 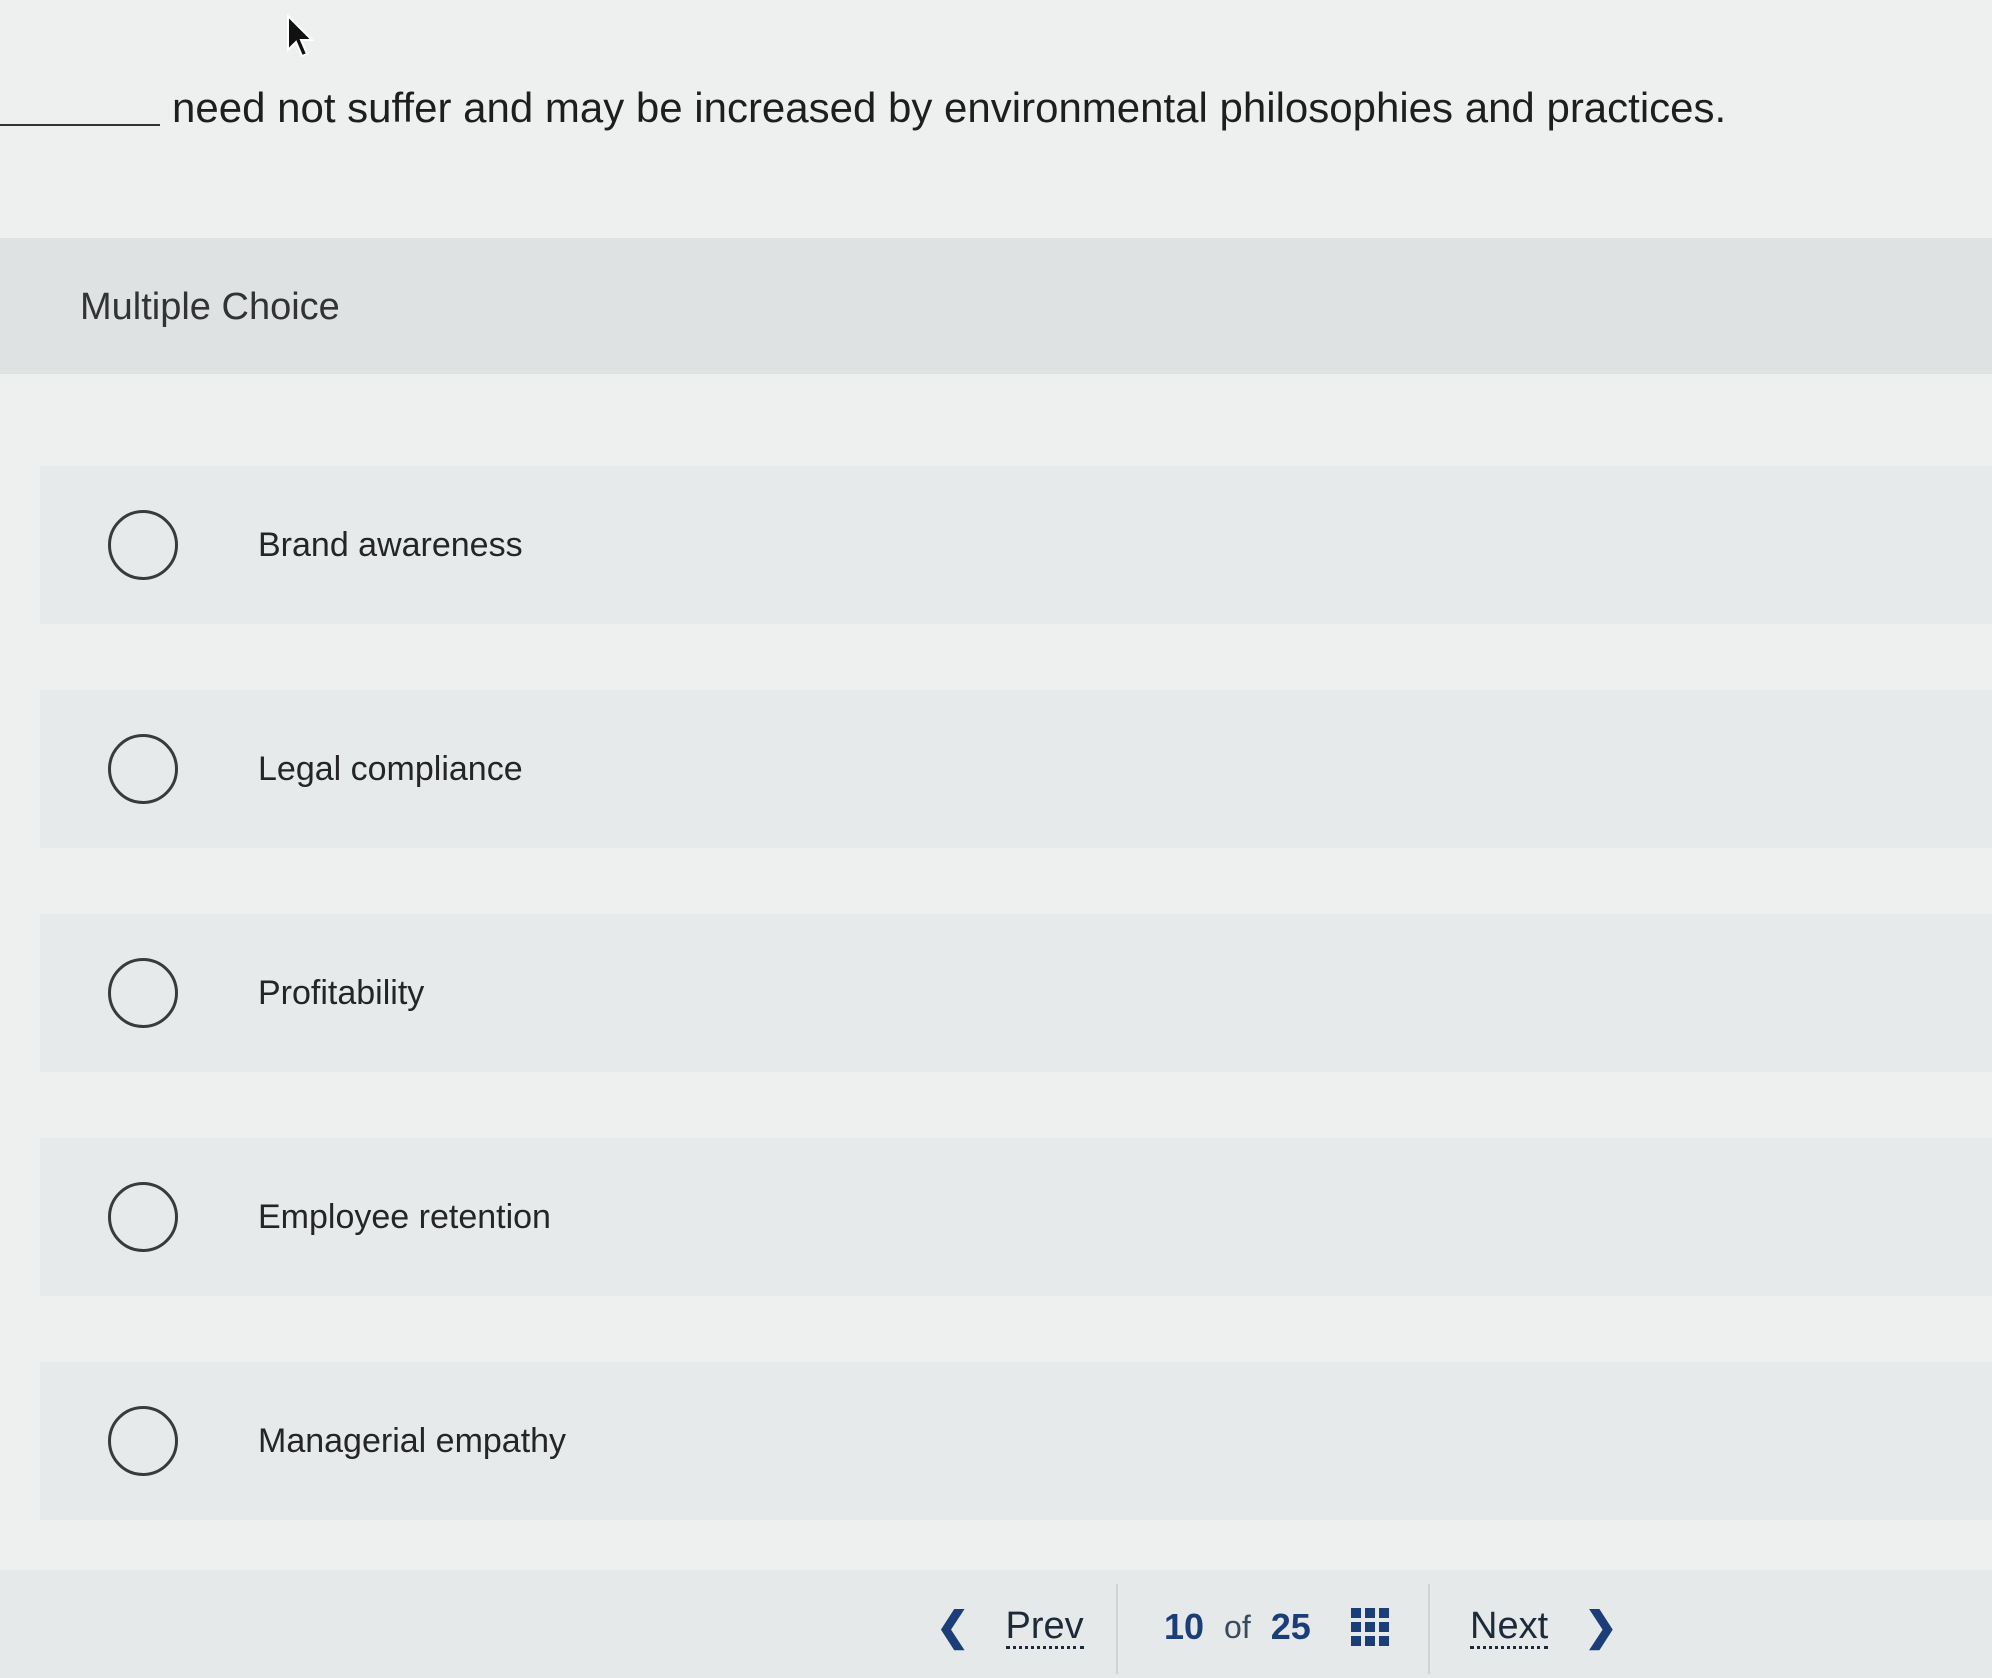 I want to click on page-indicator: 10 of 25, so click(x=1276, y=1627).